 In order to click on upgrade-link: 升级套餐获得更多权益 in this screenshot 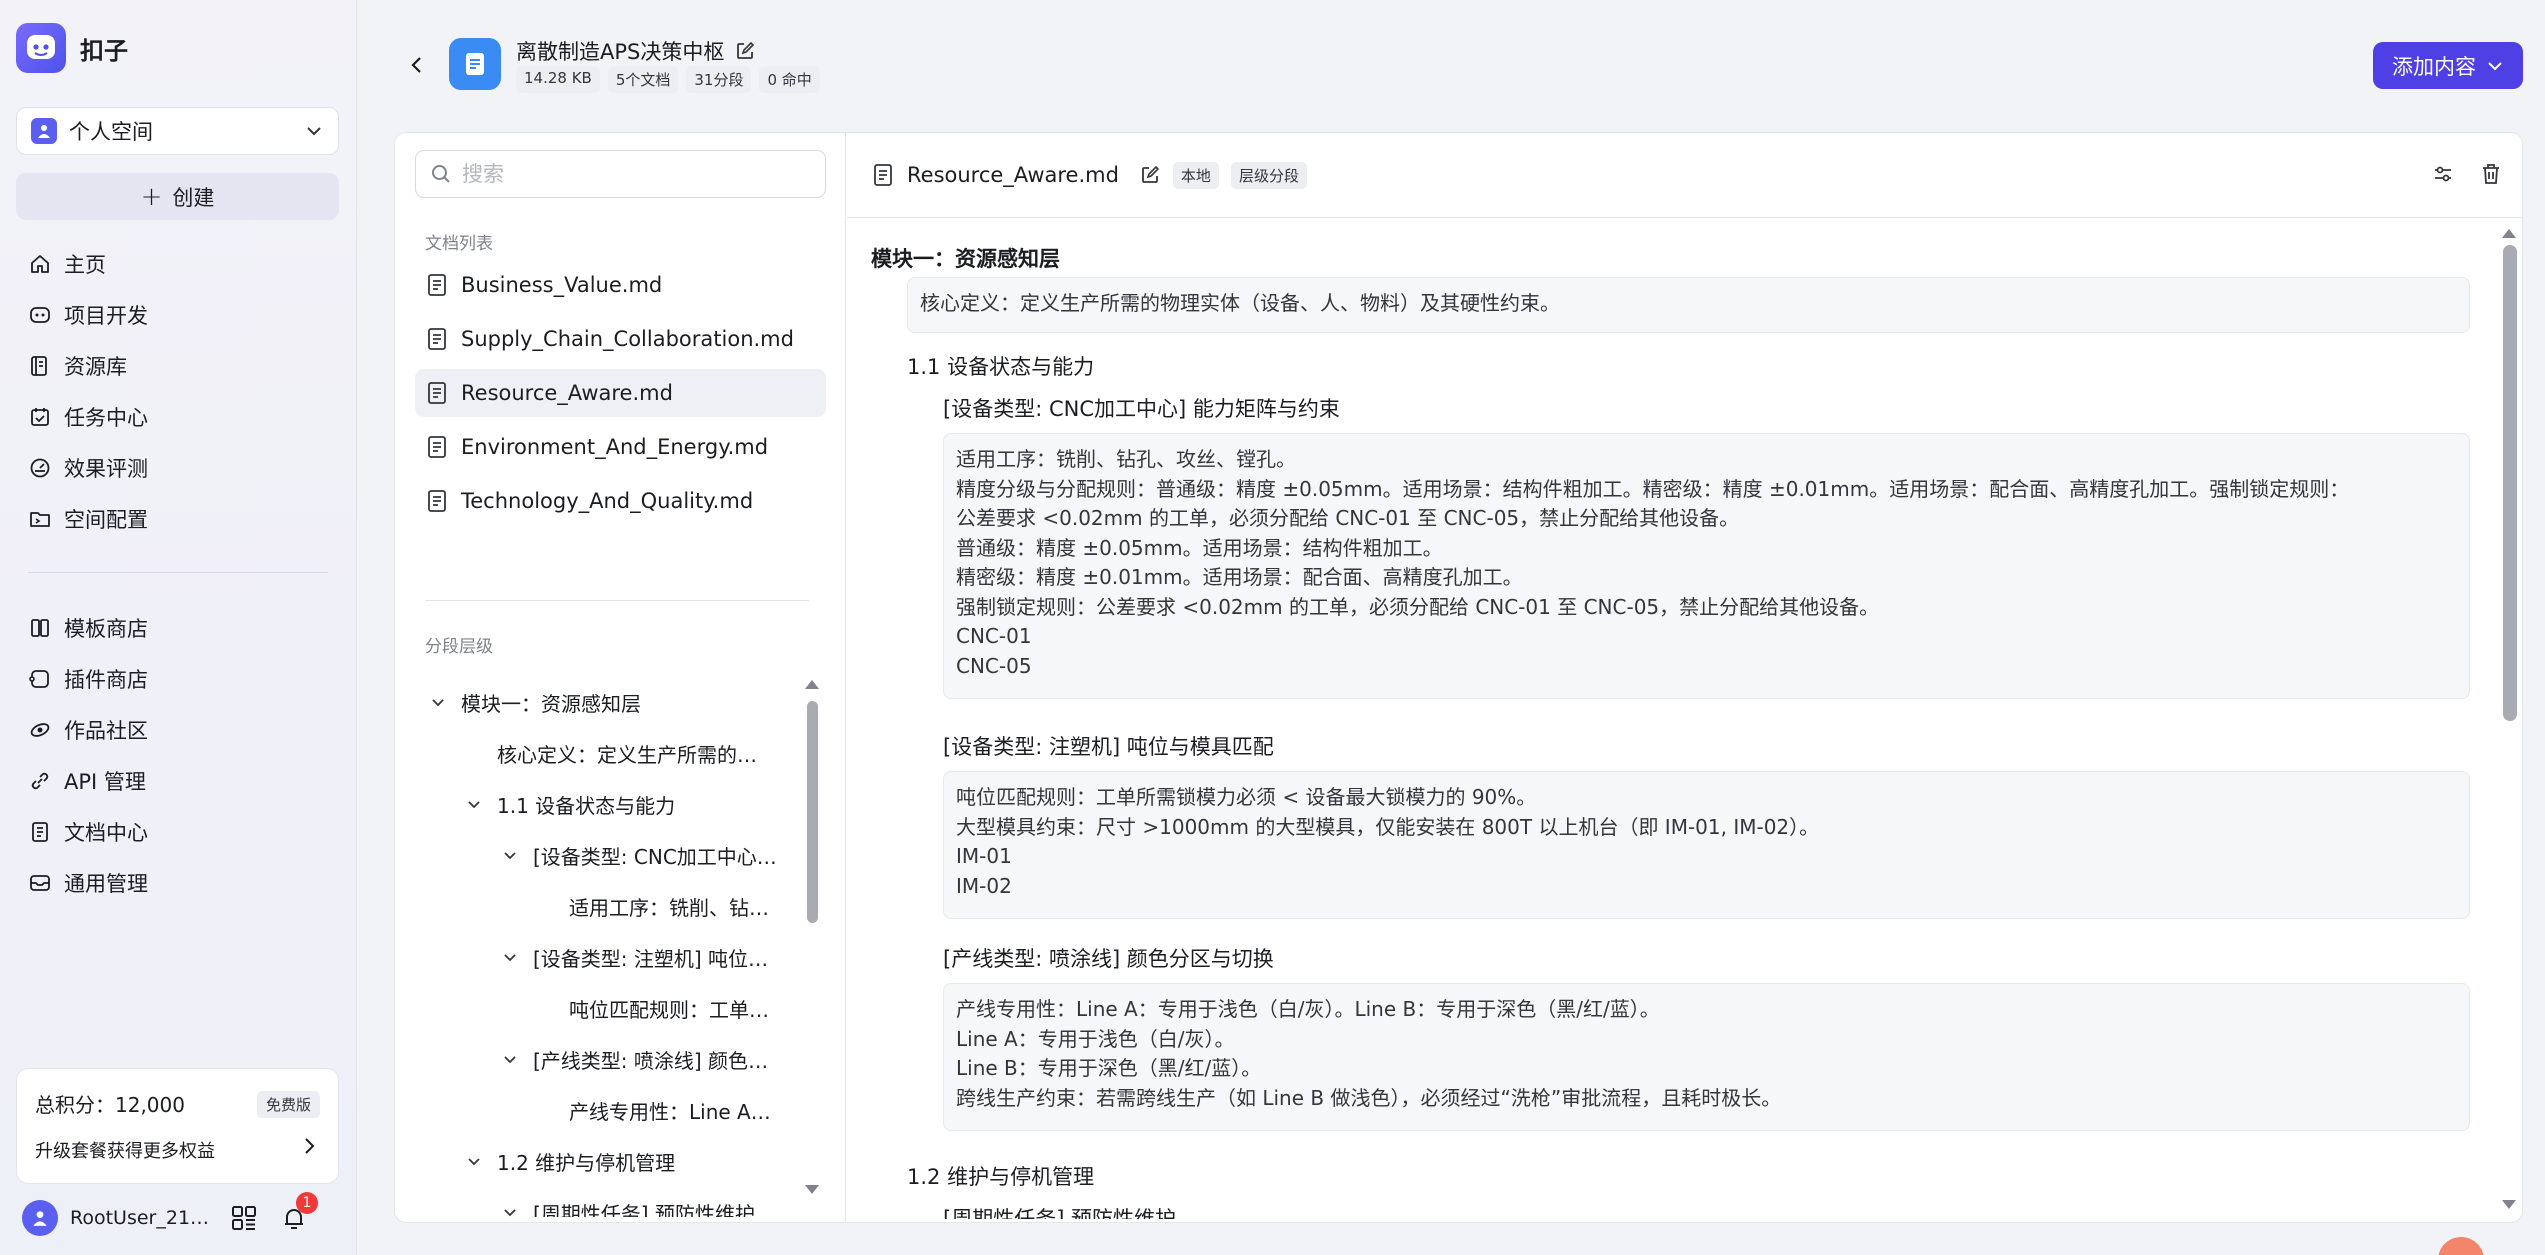, I will do `click(125, 1150)`.